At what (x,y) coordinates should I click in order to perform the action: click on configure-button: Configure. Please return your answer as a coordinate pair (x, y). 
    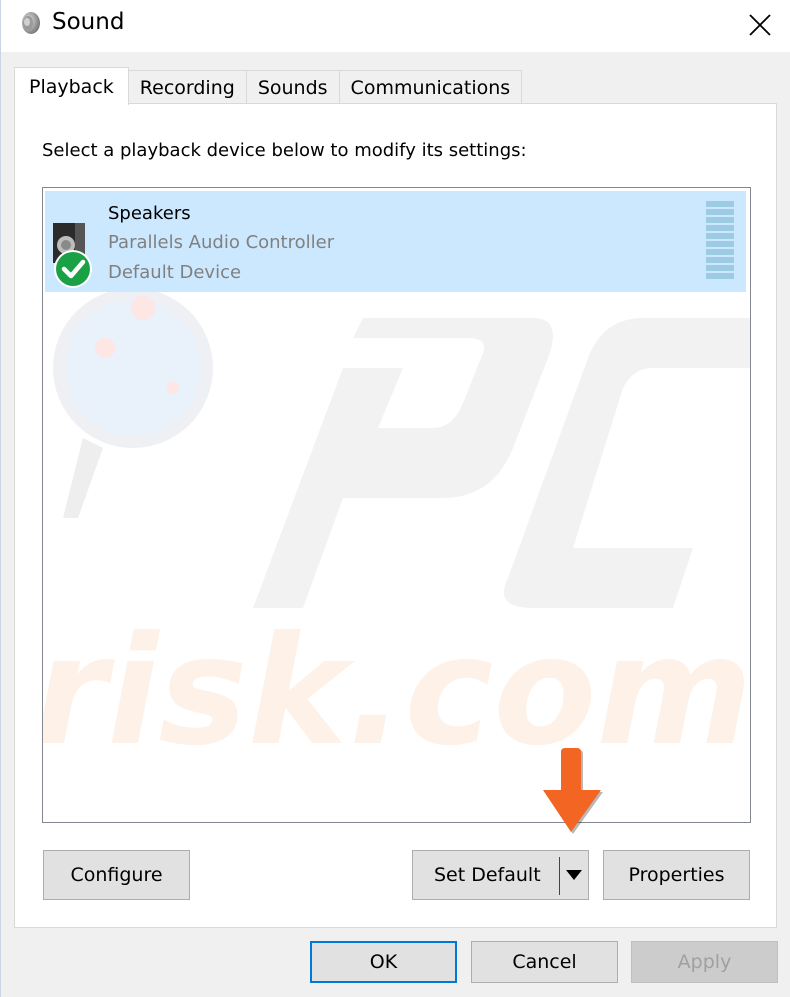
    Looking at the image, I should click on (116, 875).